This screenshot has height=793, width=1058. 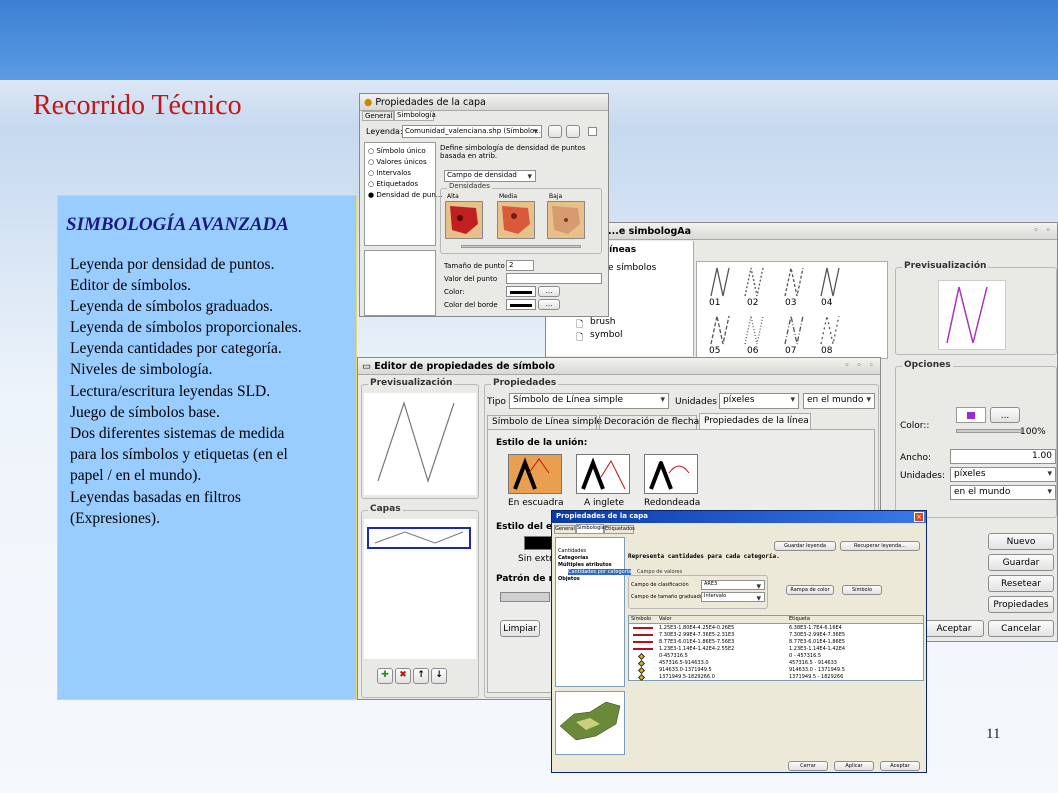 What do you see at coordinates (641, 677) in the screenshot?
I see `row-symbol` at bounding box center [641, 677].